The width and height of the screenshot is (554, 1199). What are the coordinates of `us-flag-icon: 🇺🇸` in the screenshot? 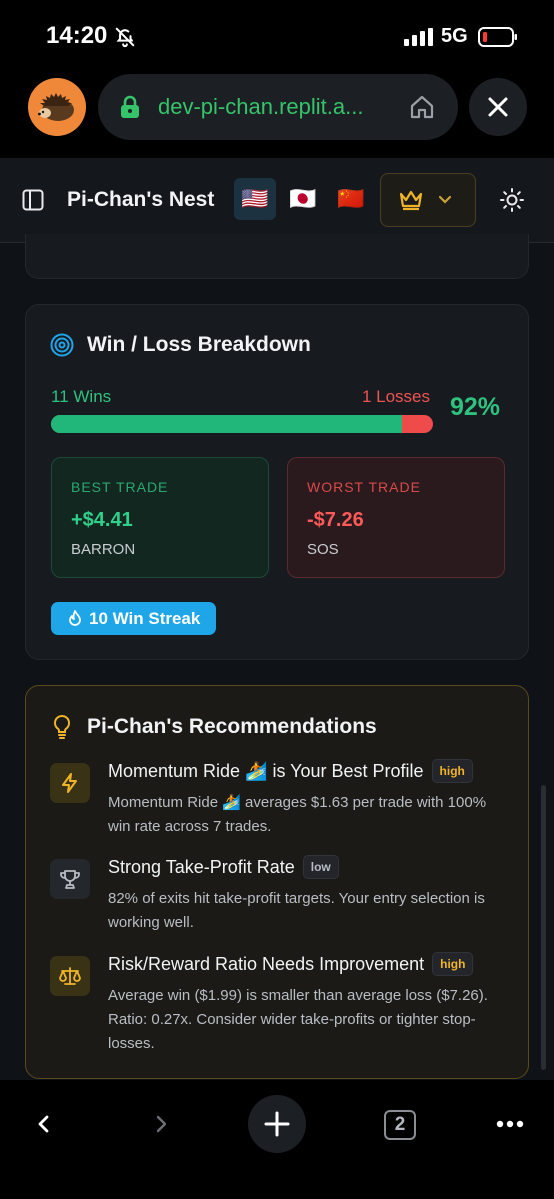 It's located at (255, 198).